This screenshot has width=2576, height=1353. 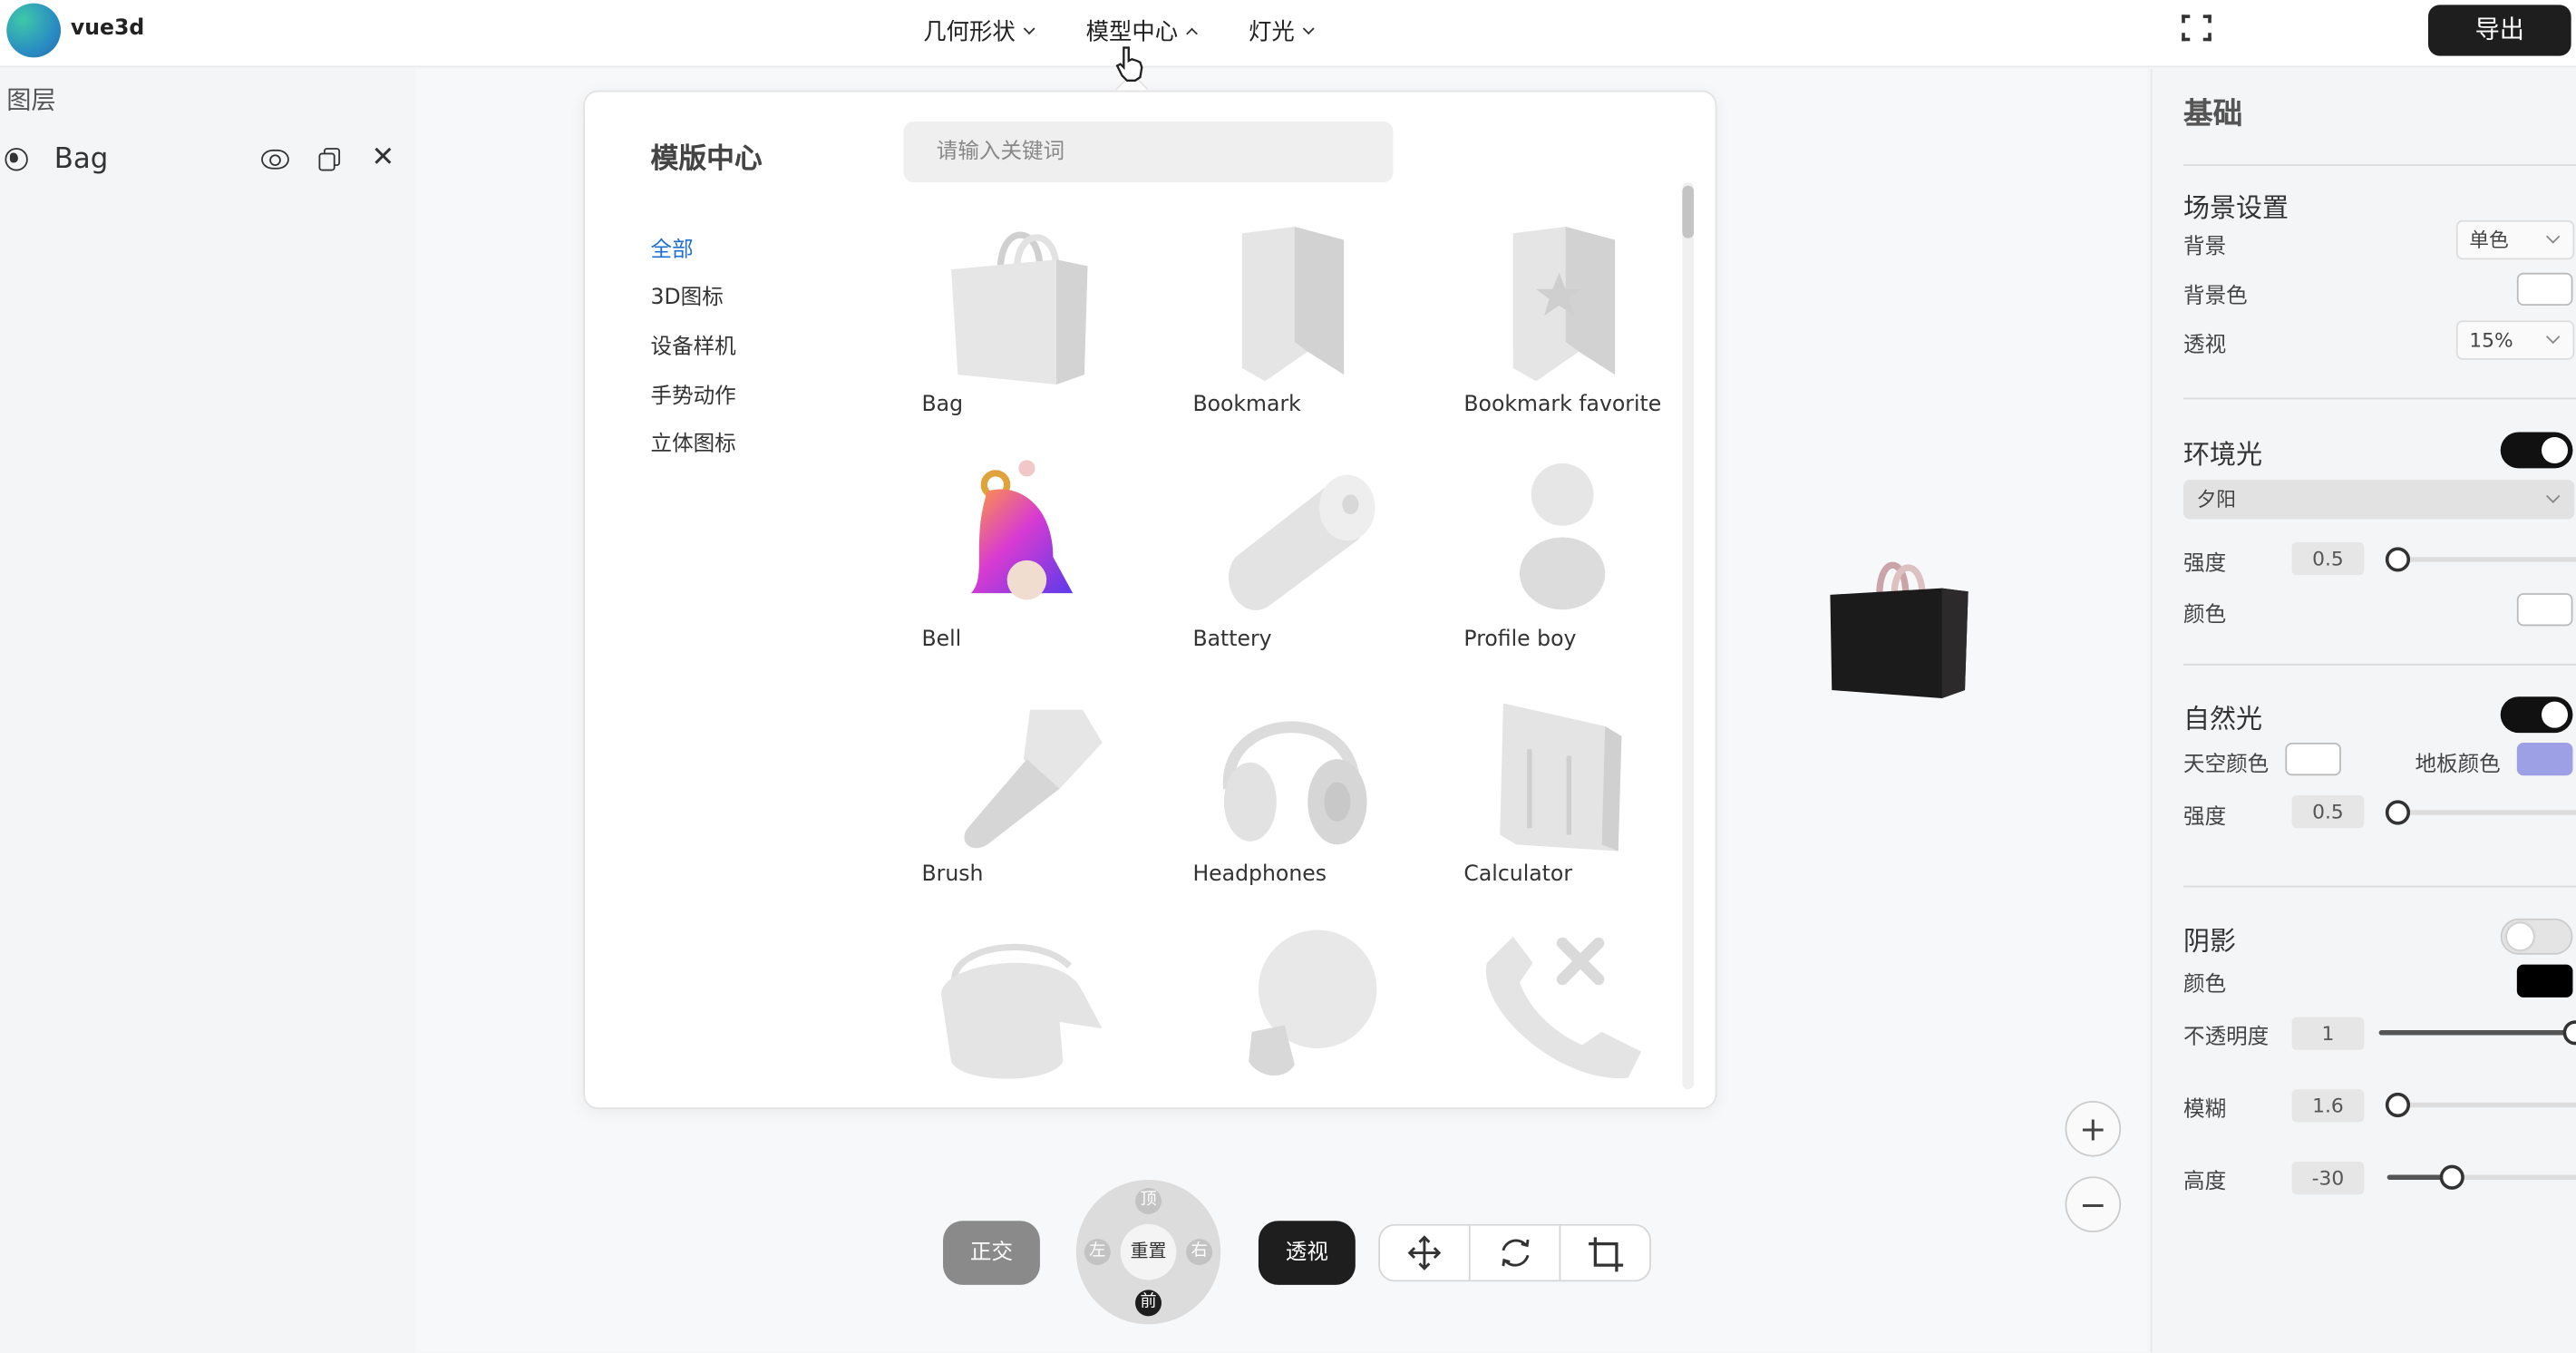 What do you see at coordinates (1307, 1253) in the screenshot?
I see `perspective-button: 透视` at bounding box center [1307, 1253].